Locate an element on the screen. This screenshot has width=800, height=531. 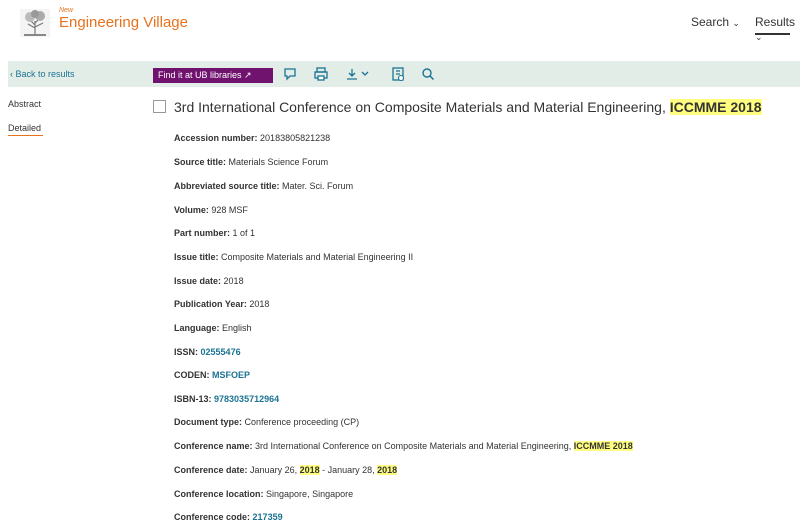
nav-search: Search ⌄ is located at coordinates (715, 22).